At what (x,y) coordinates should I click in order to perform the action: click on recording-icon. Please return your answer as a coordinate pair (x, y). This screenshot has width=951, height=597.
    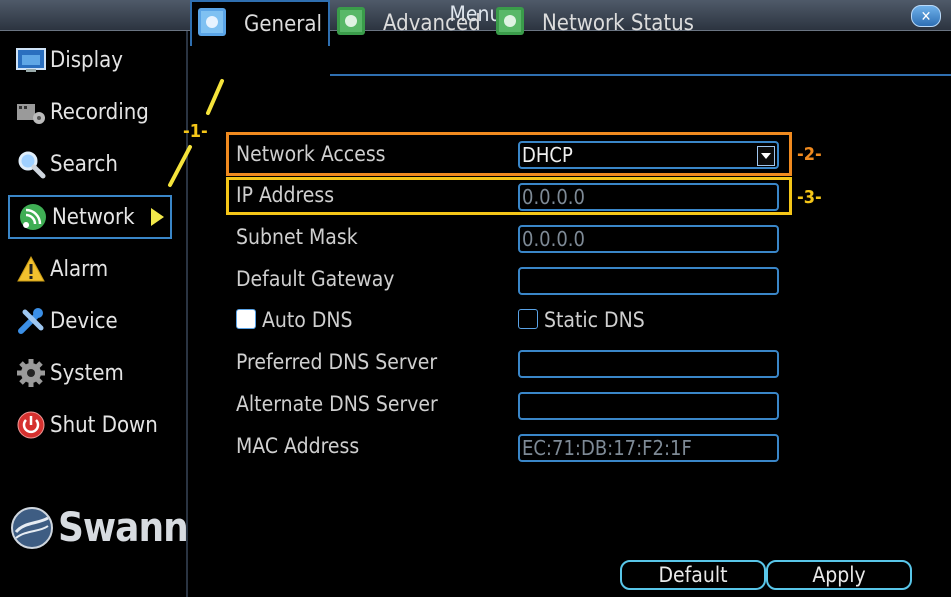
    Looking at the image, I should click on (31, 112).